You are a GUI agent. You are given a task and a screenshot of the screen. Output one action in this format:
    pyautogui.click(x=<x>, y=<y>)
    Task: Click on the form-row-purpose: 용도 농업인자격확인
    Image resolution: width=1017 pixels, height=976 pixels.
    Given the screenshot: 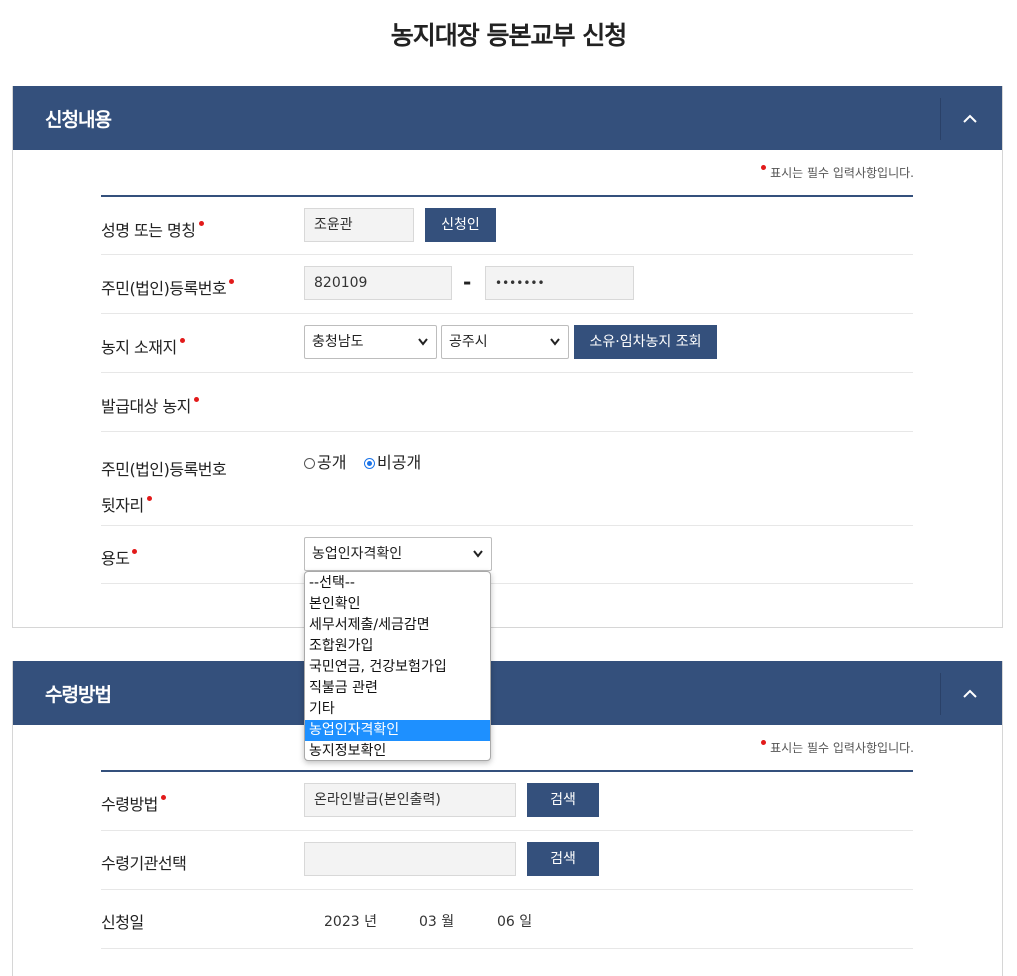 What is the action you would take?
    pyautogui.click(x=507, y=555)
    